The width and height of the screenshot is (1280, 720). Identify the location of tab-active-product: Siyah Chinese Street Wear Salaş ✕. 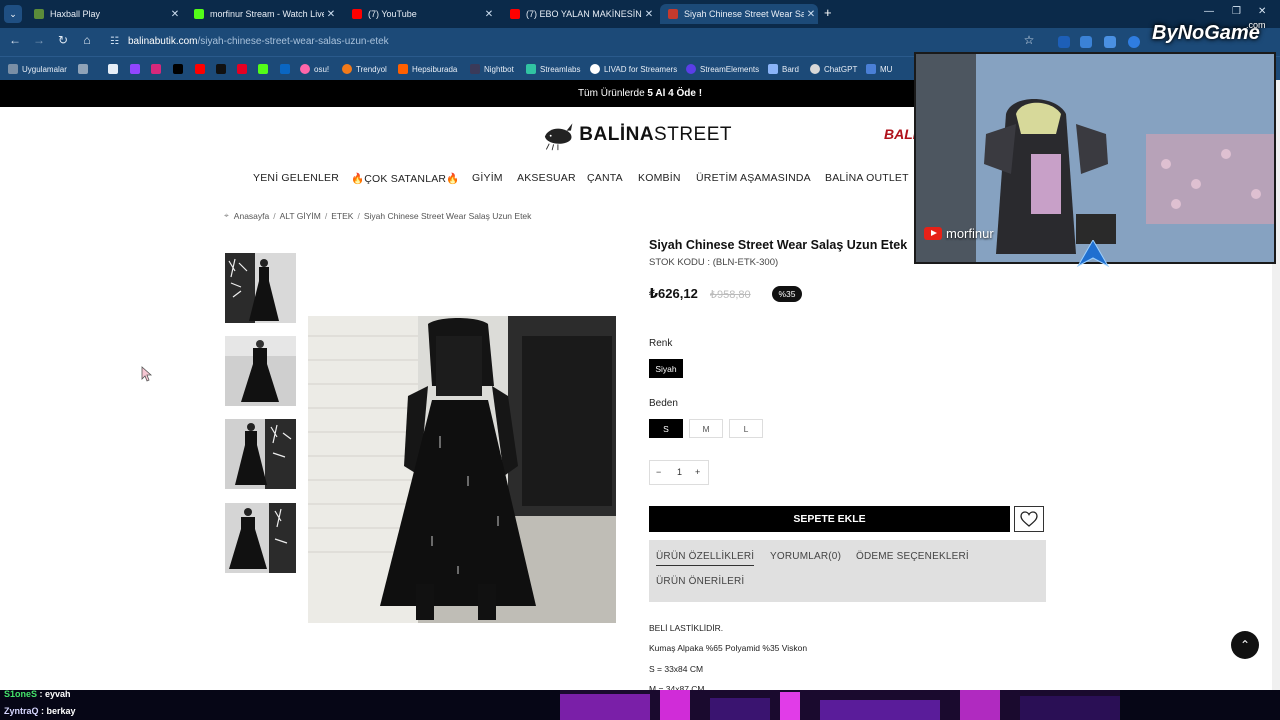
(739, 14).